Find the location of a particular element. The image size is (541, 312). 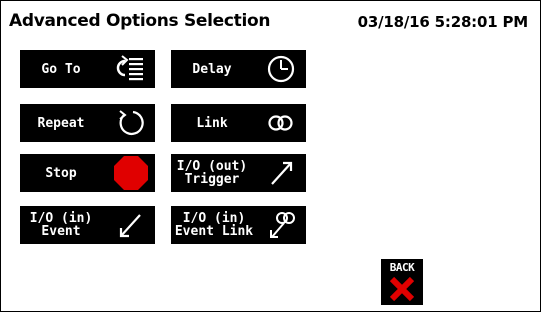

io-in-event-line2: Event is located at coordinates (61, 231).